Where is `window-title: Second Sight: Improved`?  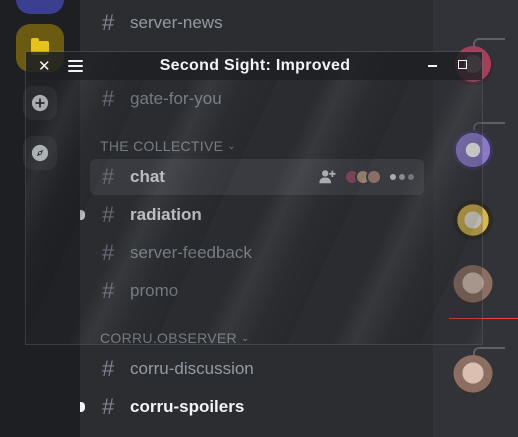 window-title: Second Sight: Improved is located at coordinates (255, 65).